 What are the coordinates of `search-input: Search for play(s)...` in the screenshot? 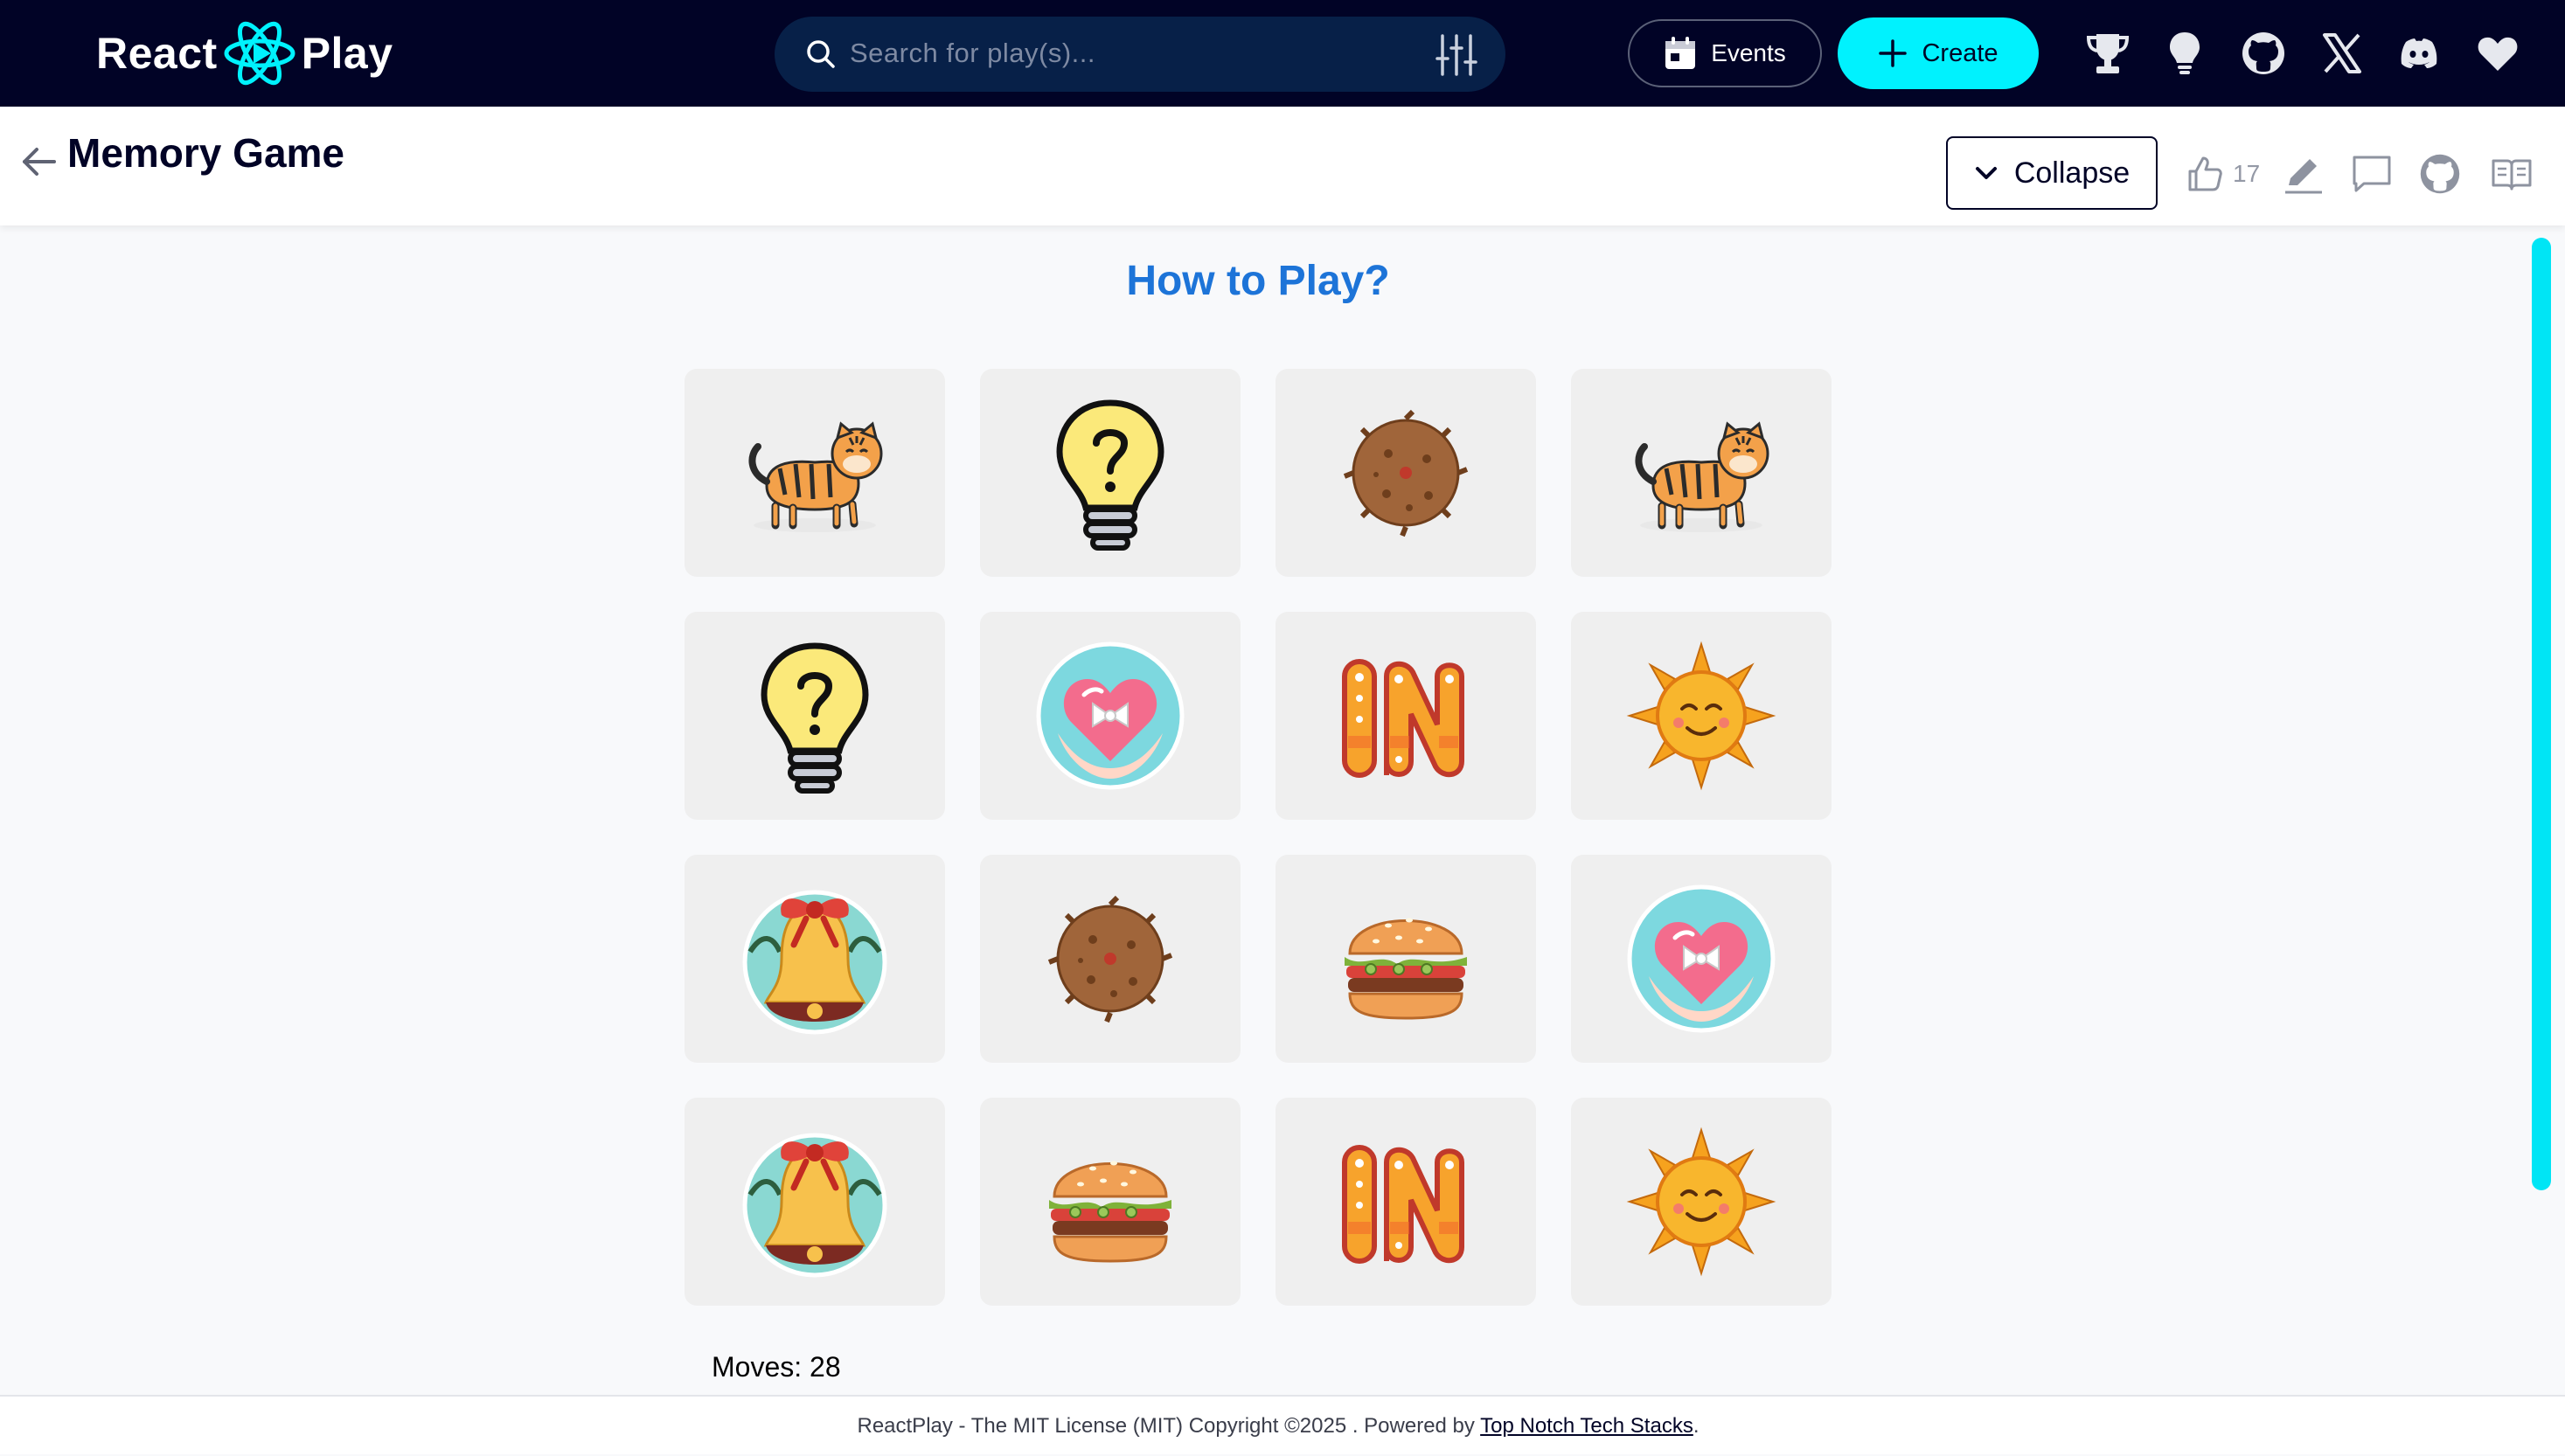 It's located at (972, 53).